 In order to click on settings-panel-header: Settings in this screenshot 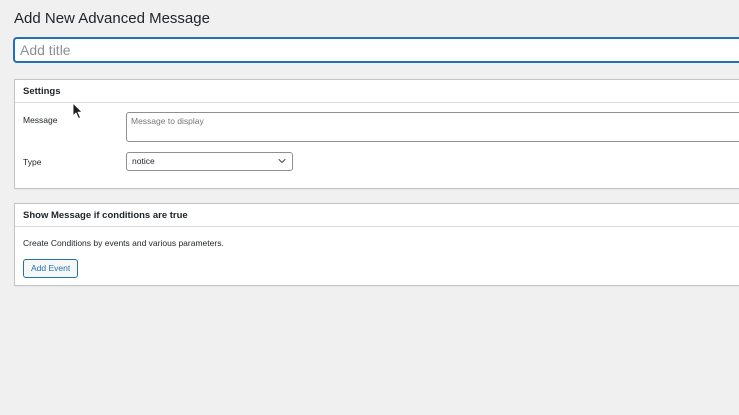, I will do `click(377, 91)`.